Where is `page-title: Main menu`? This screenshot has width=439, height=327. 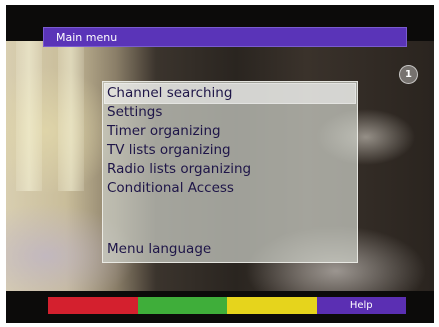
page-title: Main menu is located at coordinates (87, 37).